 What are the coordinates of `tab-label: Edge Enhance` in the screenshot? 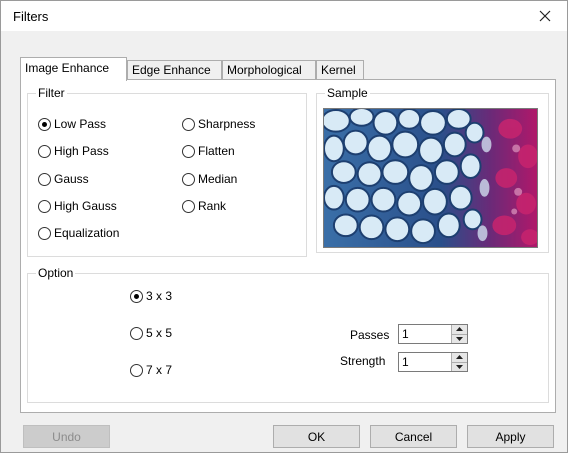 It's located at (171, 70).